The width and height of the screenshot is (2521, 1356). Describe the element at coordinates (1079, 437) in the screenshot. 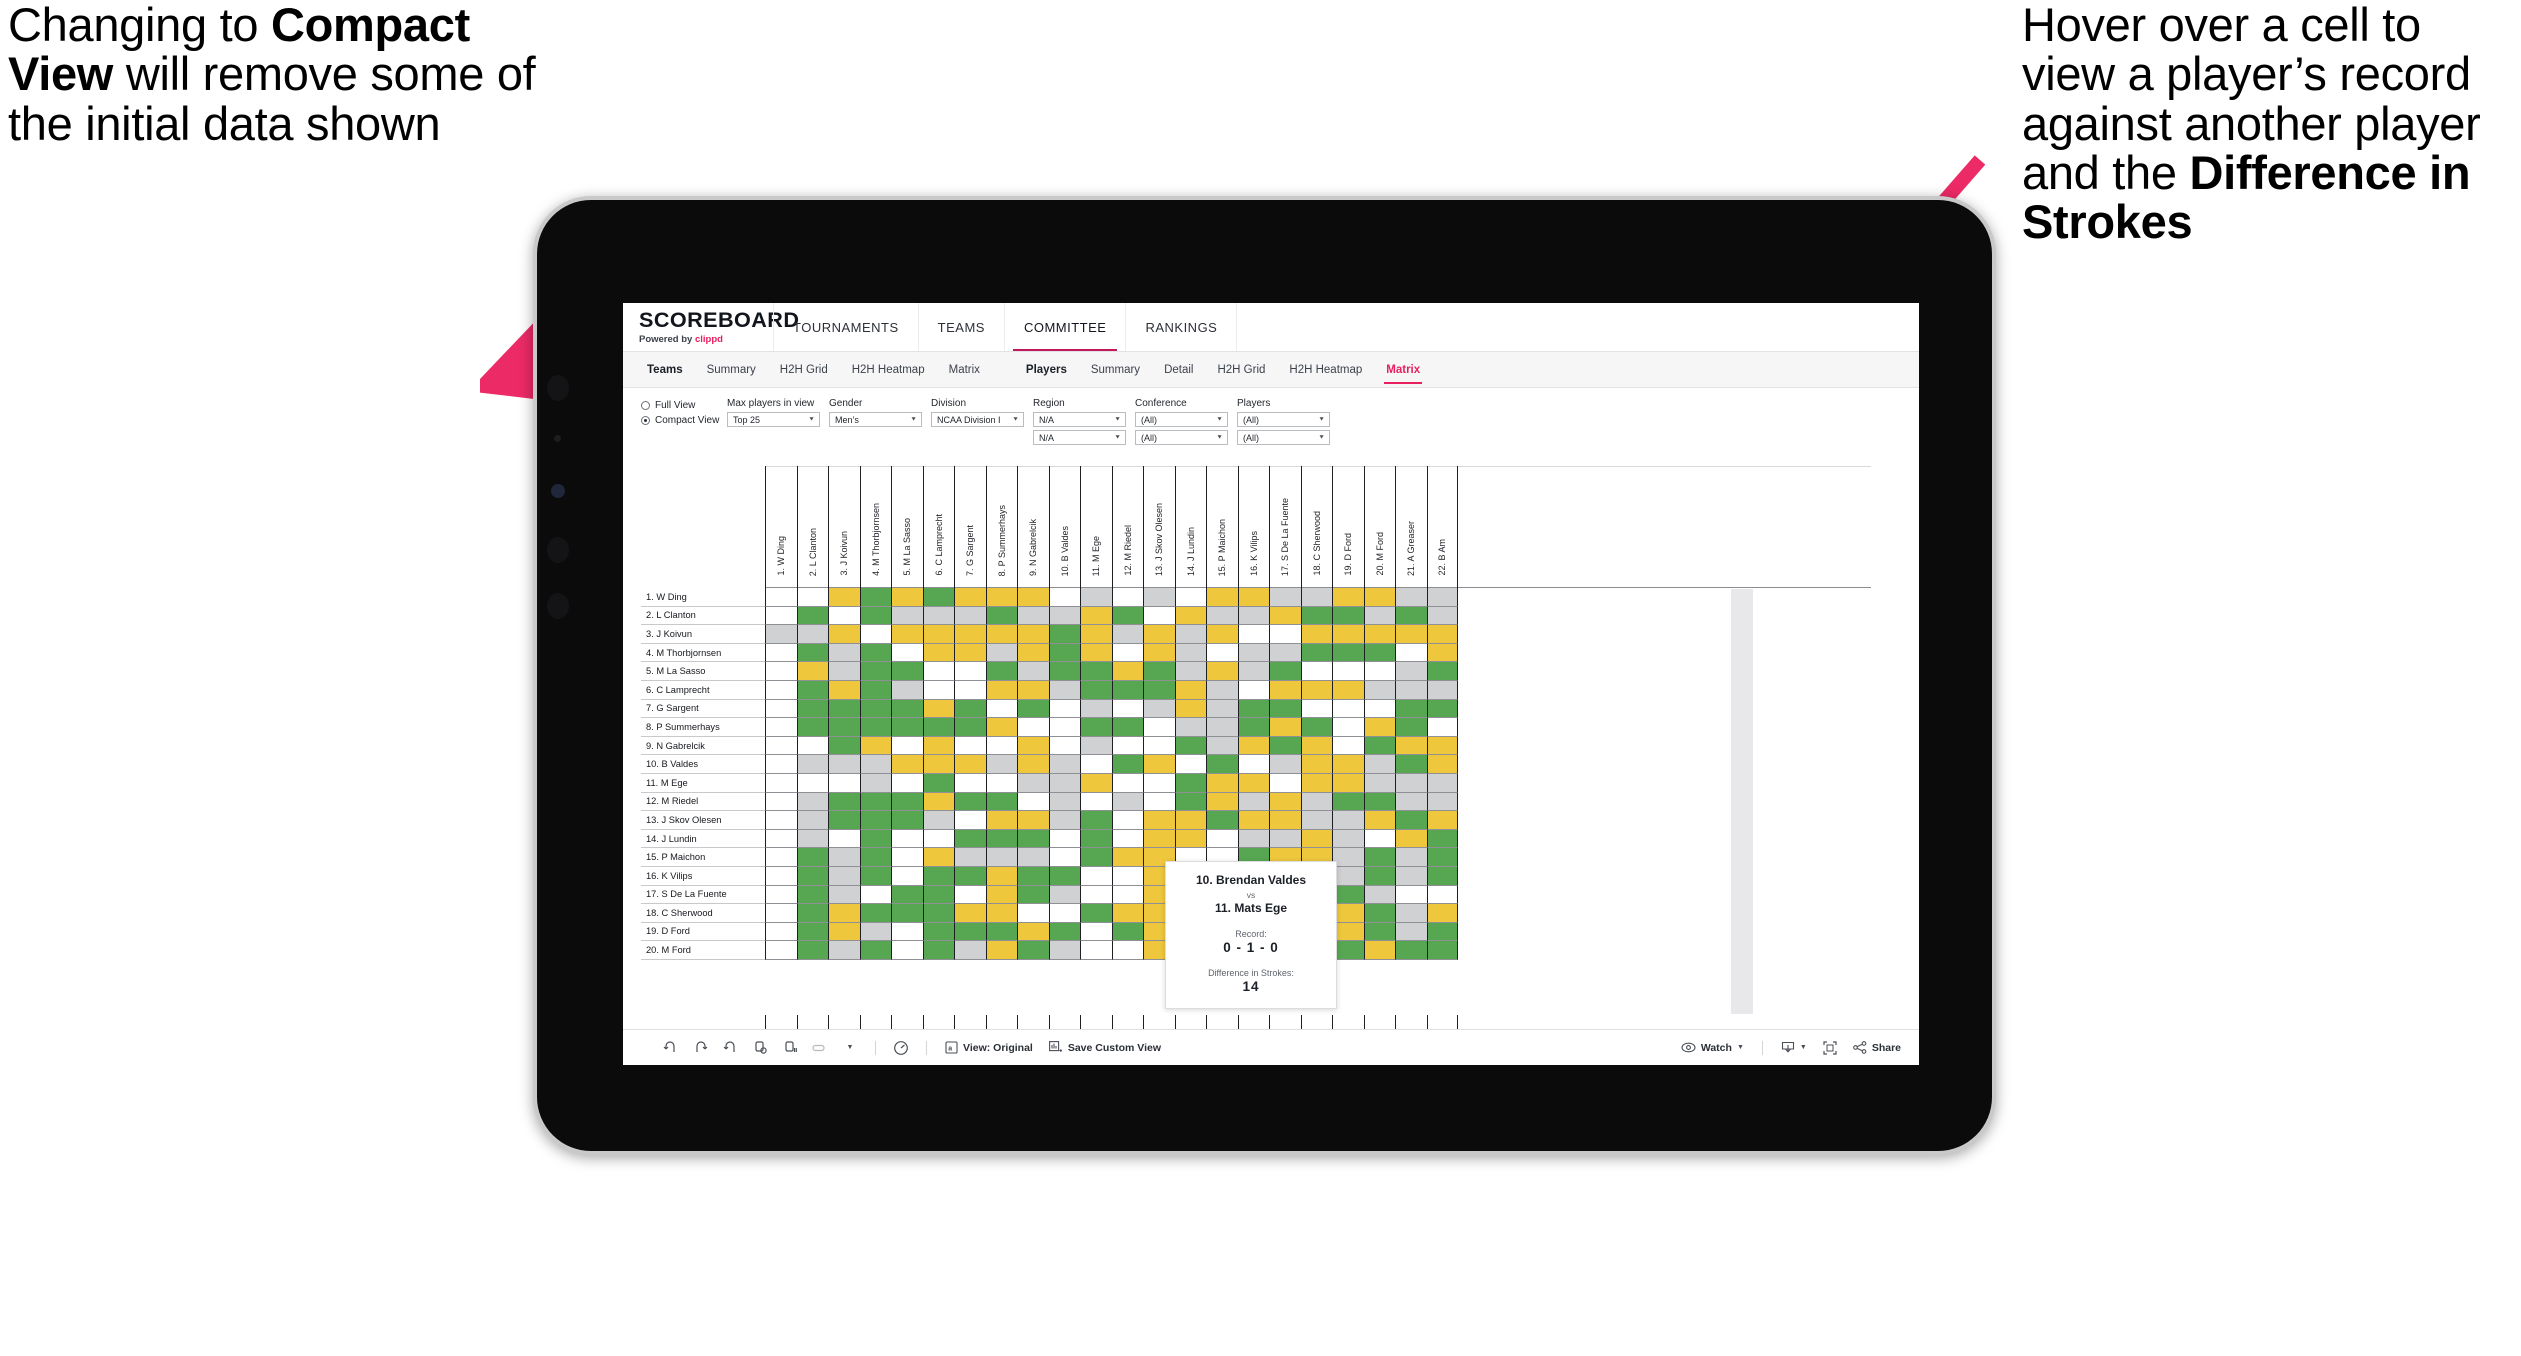

I see `select-region-2: N/A ▼` at that location.